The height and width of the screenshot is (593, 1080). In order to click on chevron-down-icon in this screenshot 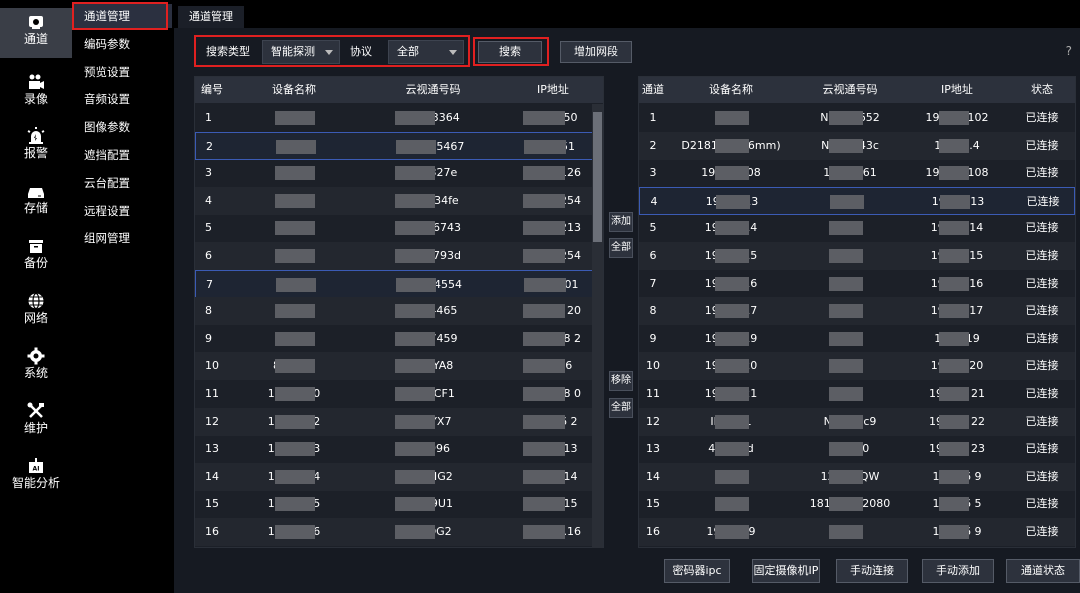, I will do `click(329, 52)`.